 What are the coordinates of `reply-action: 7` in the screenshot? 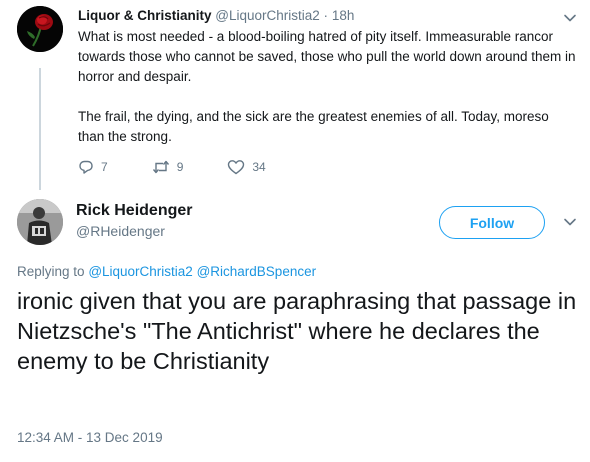 It's located at (93, 167).